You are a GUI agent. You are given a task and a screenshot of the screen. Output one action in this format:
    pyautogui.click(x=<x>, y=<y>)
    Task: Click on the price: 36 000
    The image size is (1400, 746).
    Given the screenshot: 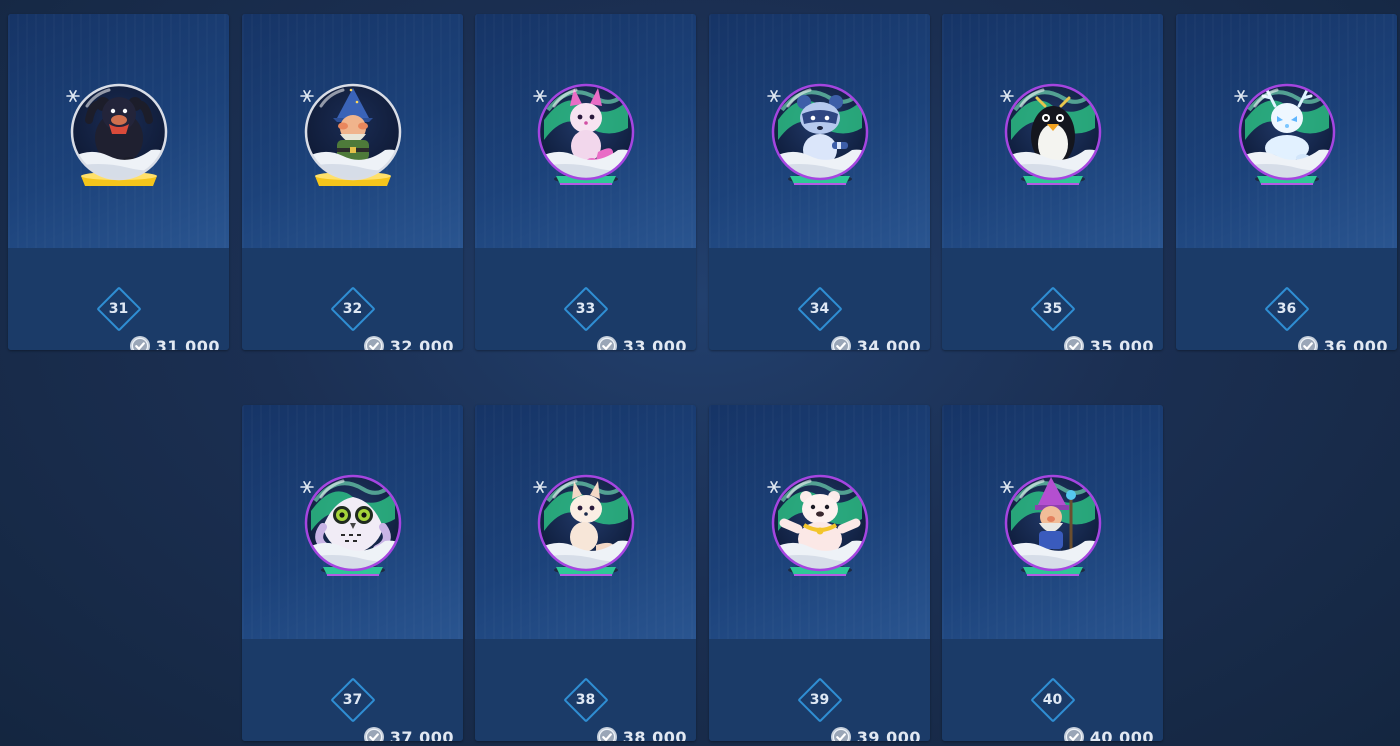 What is the action you would take?
    pyautogui.click(x=1342, y=342)
    